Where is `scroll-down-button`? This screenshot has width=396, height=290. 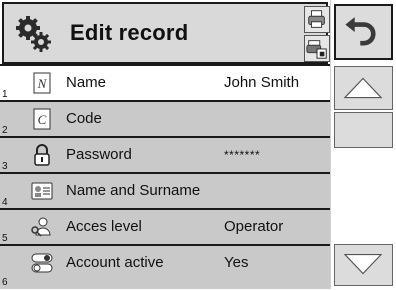
scroll-down-button is located at coordinates (363, 265).